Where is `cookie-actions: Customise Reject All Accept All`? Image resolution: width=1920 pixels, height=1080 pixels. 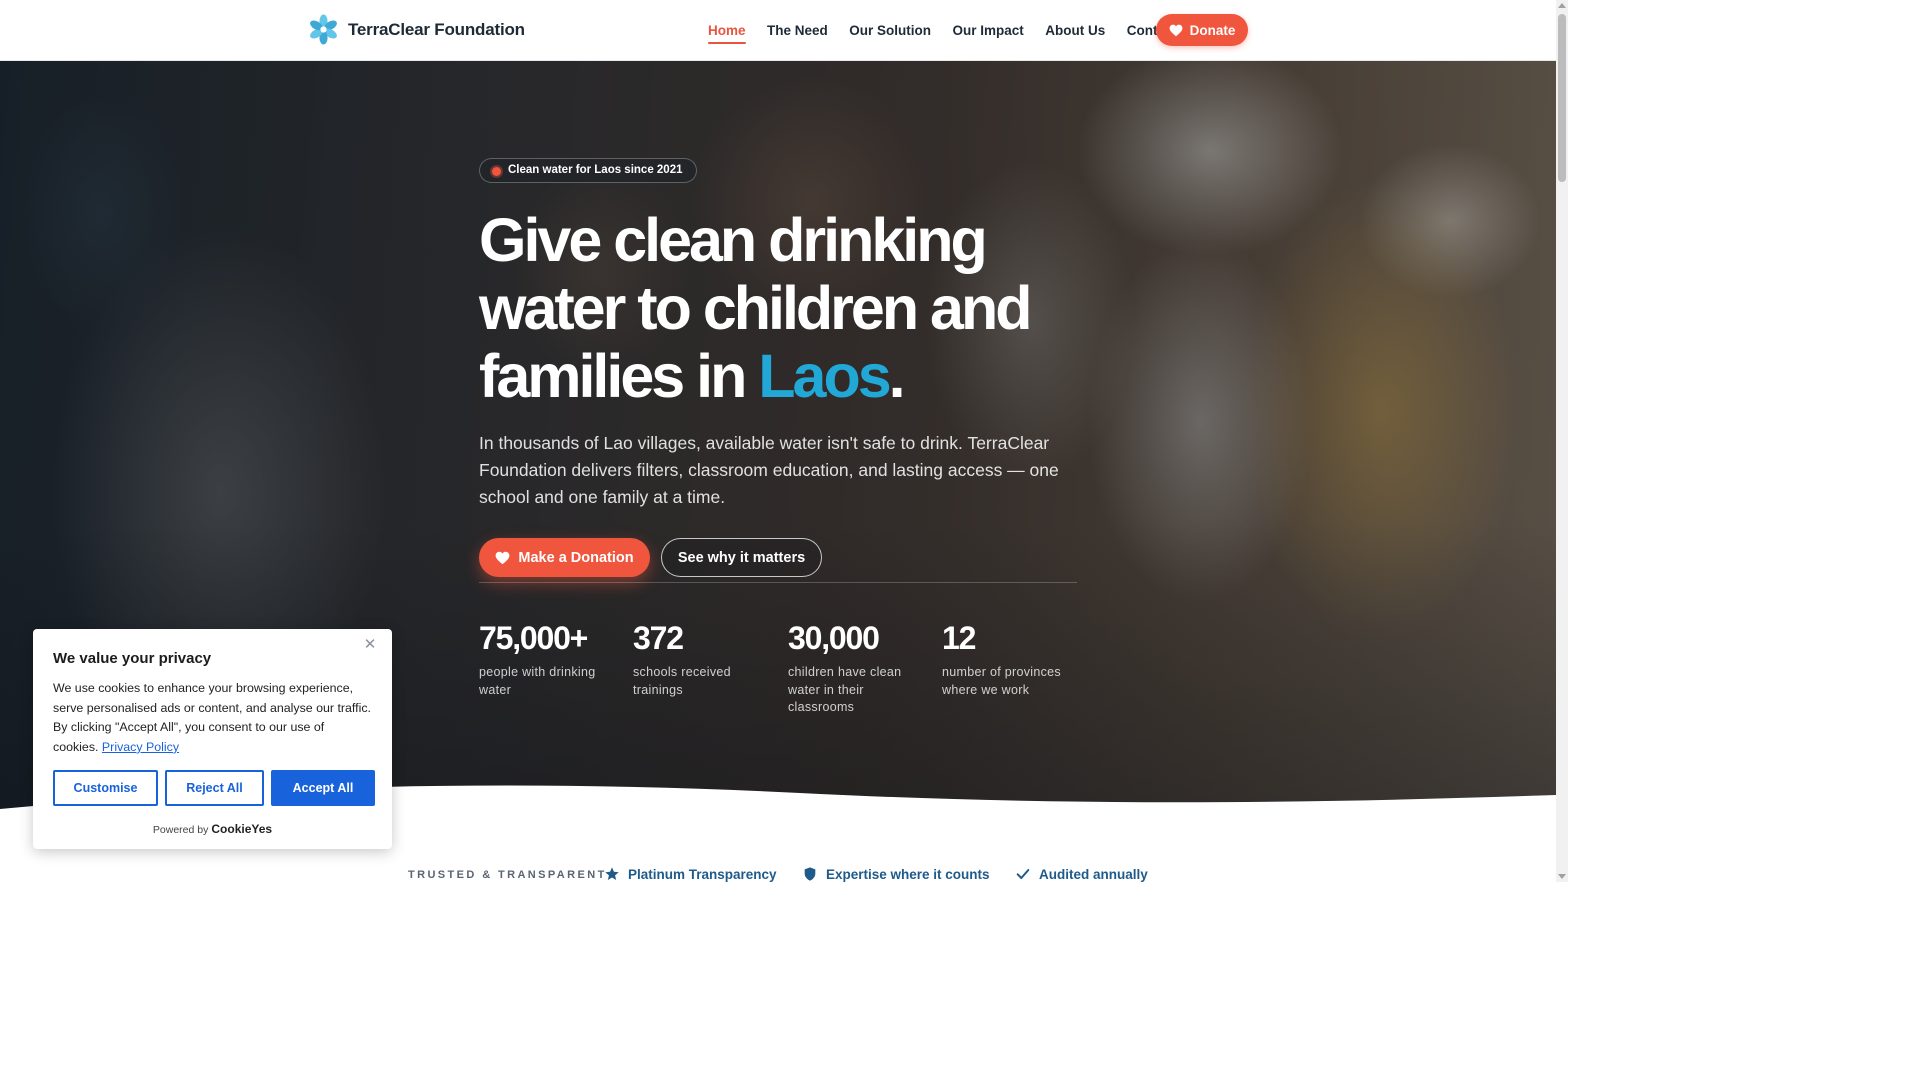 cookie-actions: Customise Reject All Accept All is located at coordinates (214, 788).